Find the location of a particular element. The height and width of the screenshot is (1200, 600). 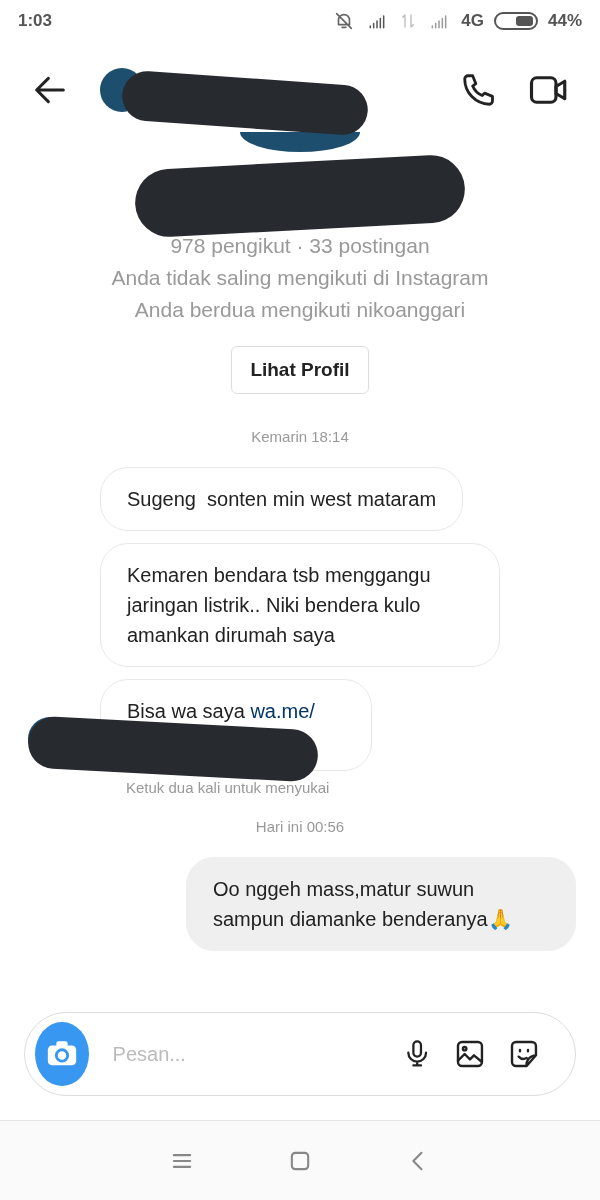

battery-percent: 44% is located at coordinates (564, 21).